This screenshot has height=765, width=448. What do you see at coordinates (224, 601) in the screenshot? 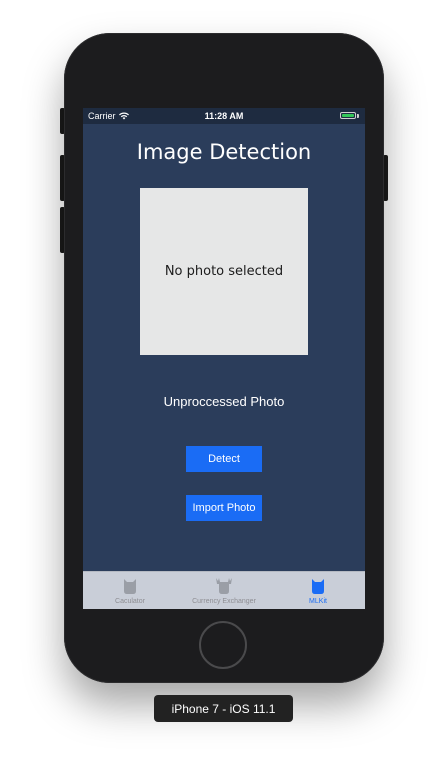
I see `tab-label: Currency Exchanger` at bounding box center [224, 601].